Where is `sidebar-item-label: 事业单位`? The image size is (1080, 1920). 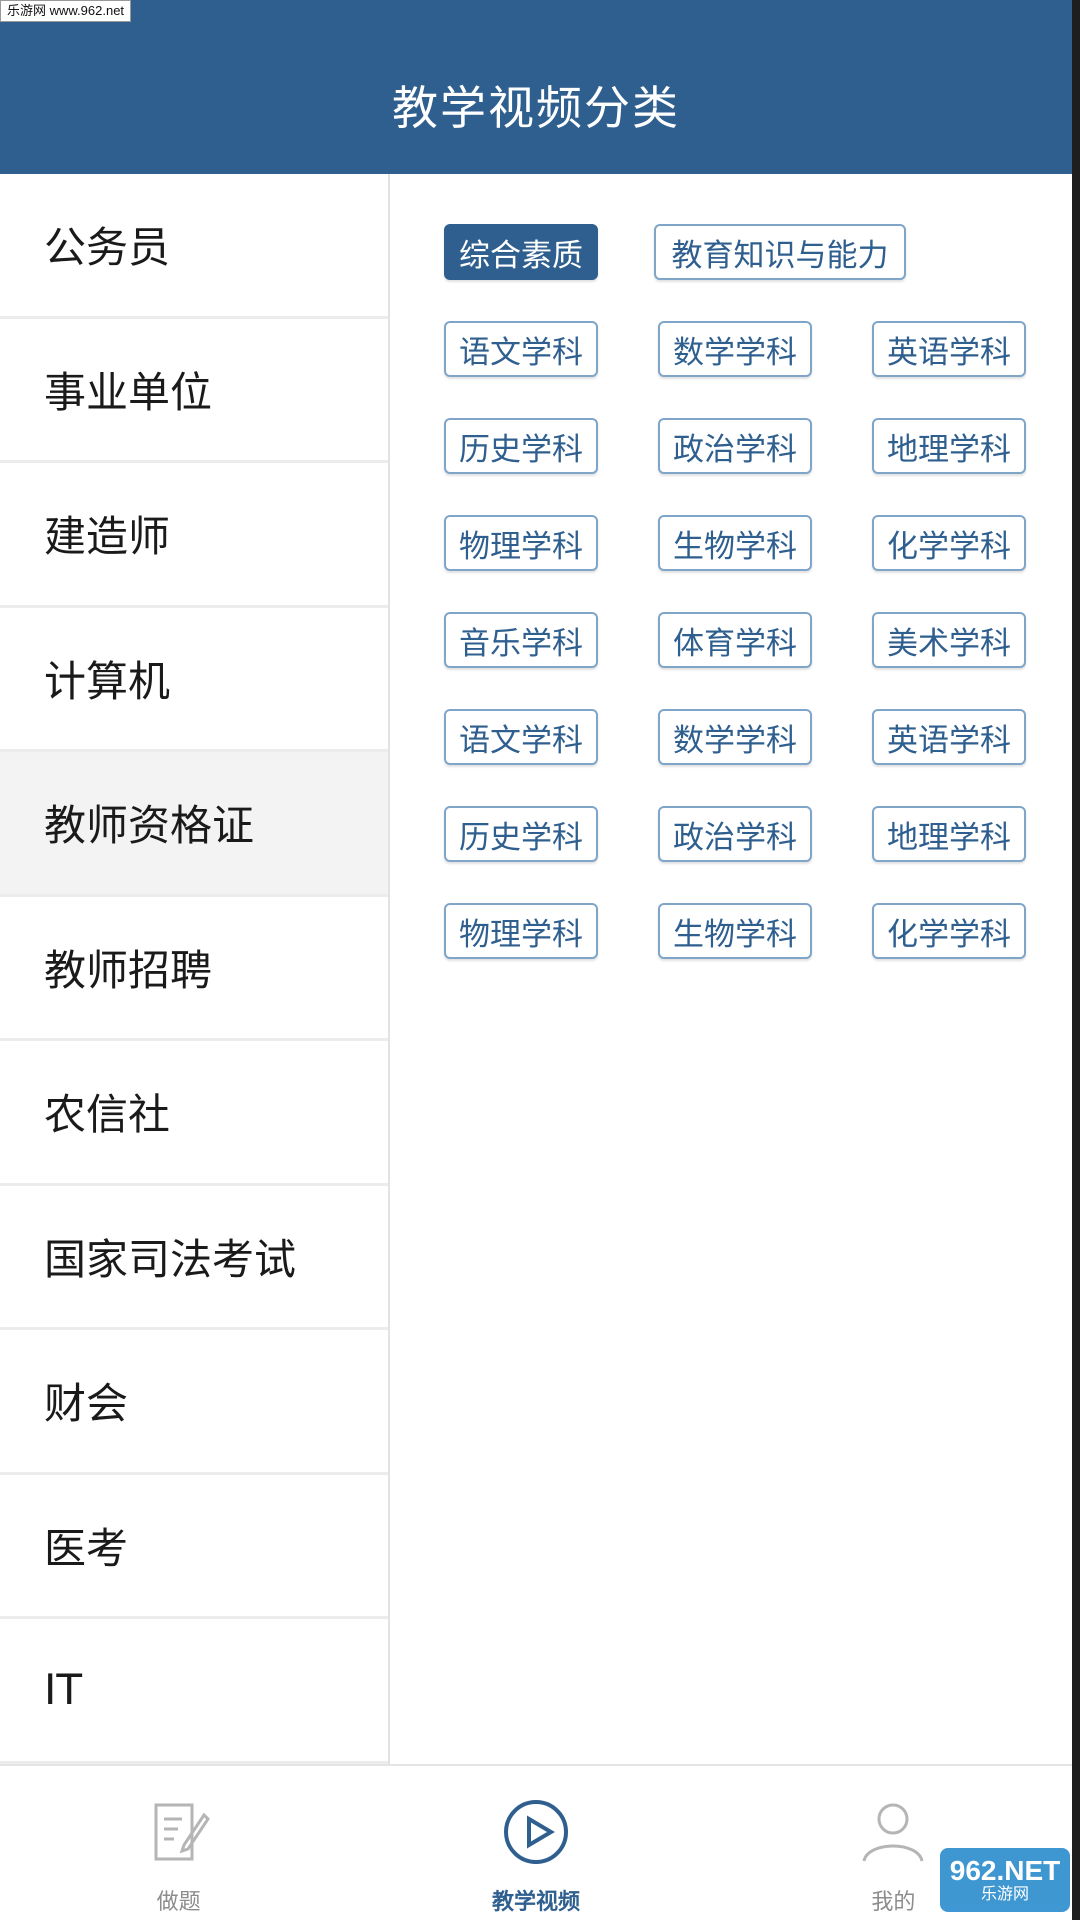
sidebar-item-label: 事业单位 is located at coordinates (128, 392).